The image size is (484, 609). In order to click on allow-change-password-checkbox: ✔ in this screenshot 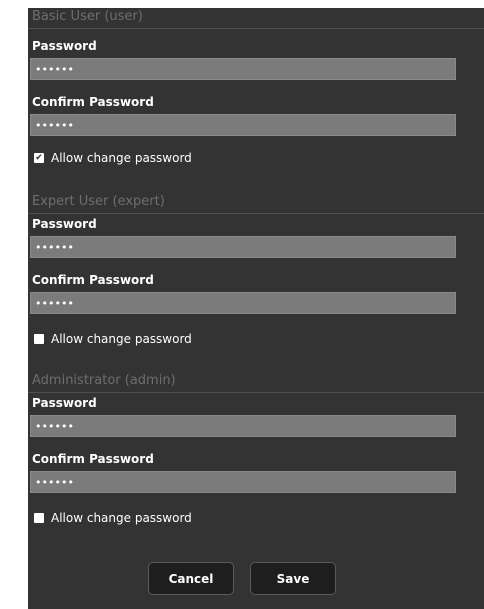, I will do `click(39, 158)`.